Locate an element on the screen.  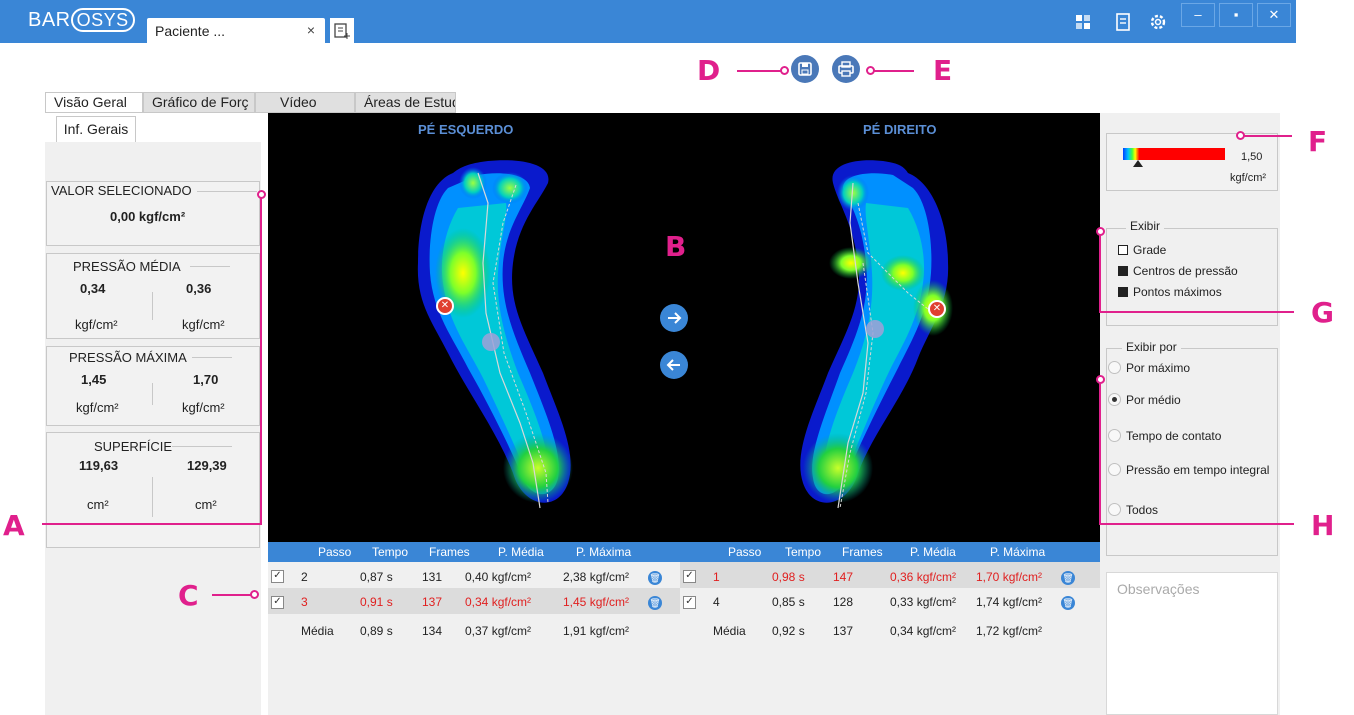
valor-selecionado-title: VALOR SELECIONADO is located at coordinates (121, 190).